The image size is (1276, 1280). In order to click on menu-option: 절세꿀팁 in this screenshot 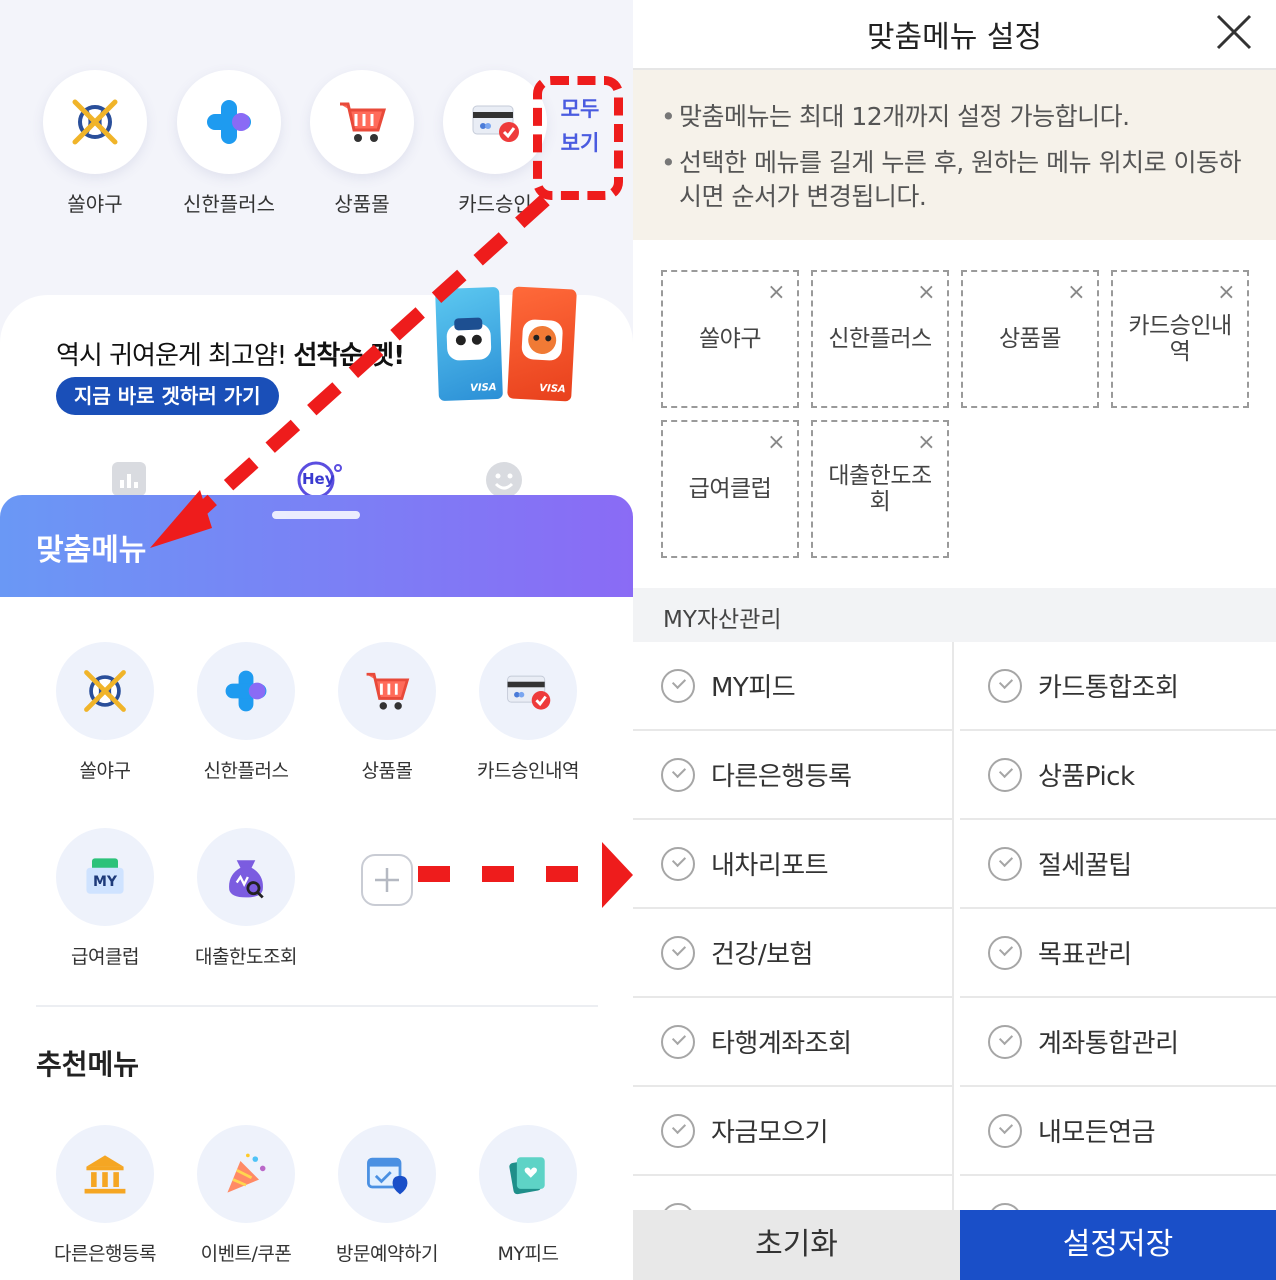, I will do `click(1118, 864)`.